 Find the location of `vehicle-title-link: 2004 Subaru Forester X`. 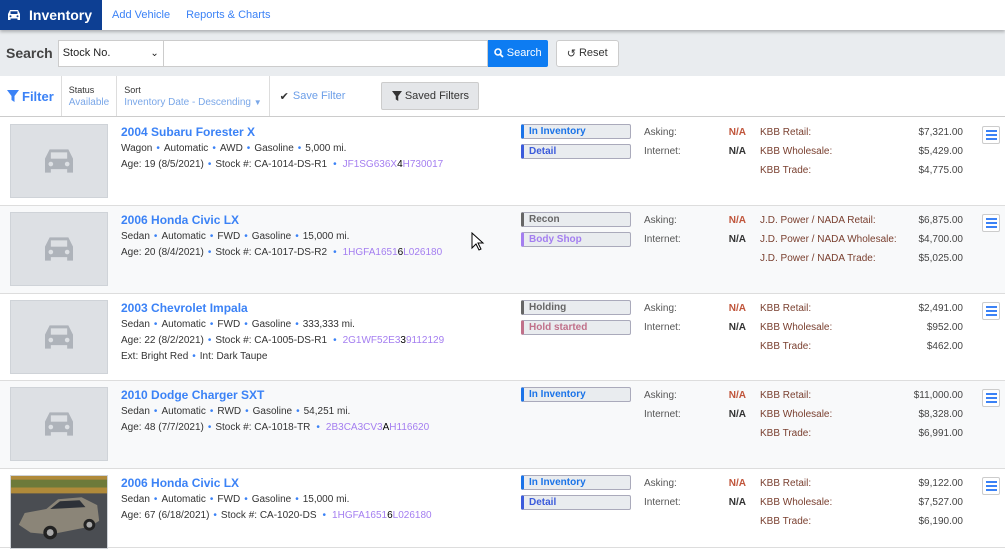

vehicle-title-link: 2004 Subaru Forester X is located at coordinates (188, 132).